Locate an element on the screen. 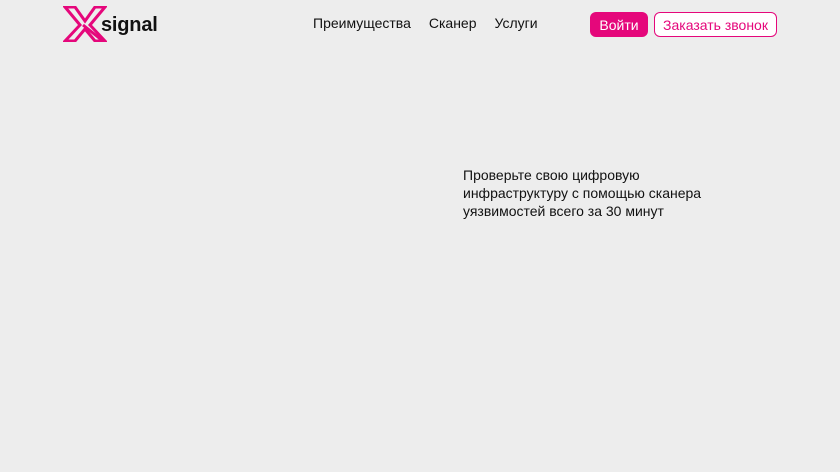  nav-item-scanner: Сканер is located at coordinates (453, 23).